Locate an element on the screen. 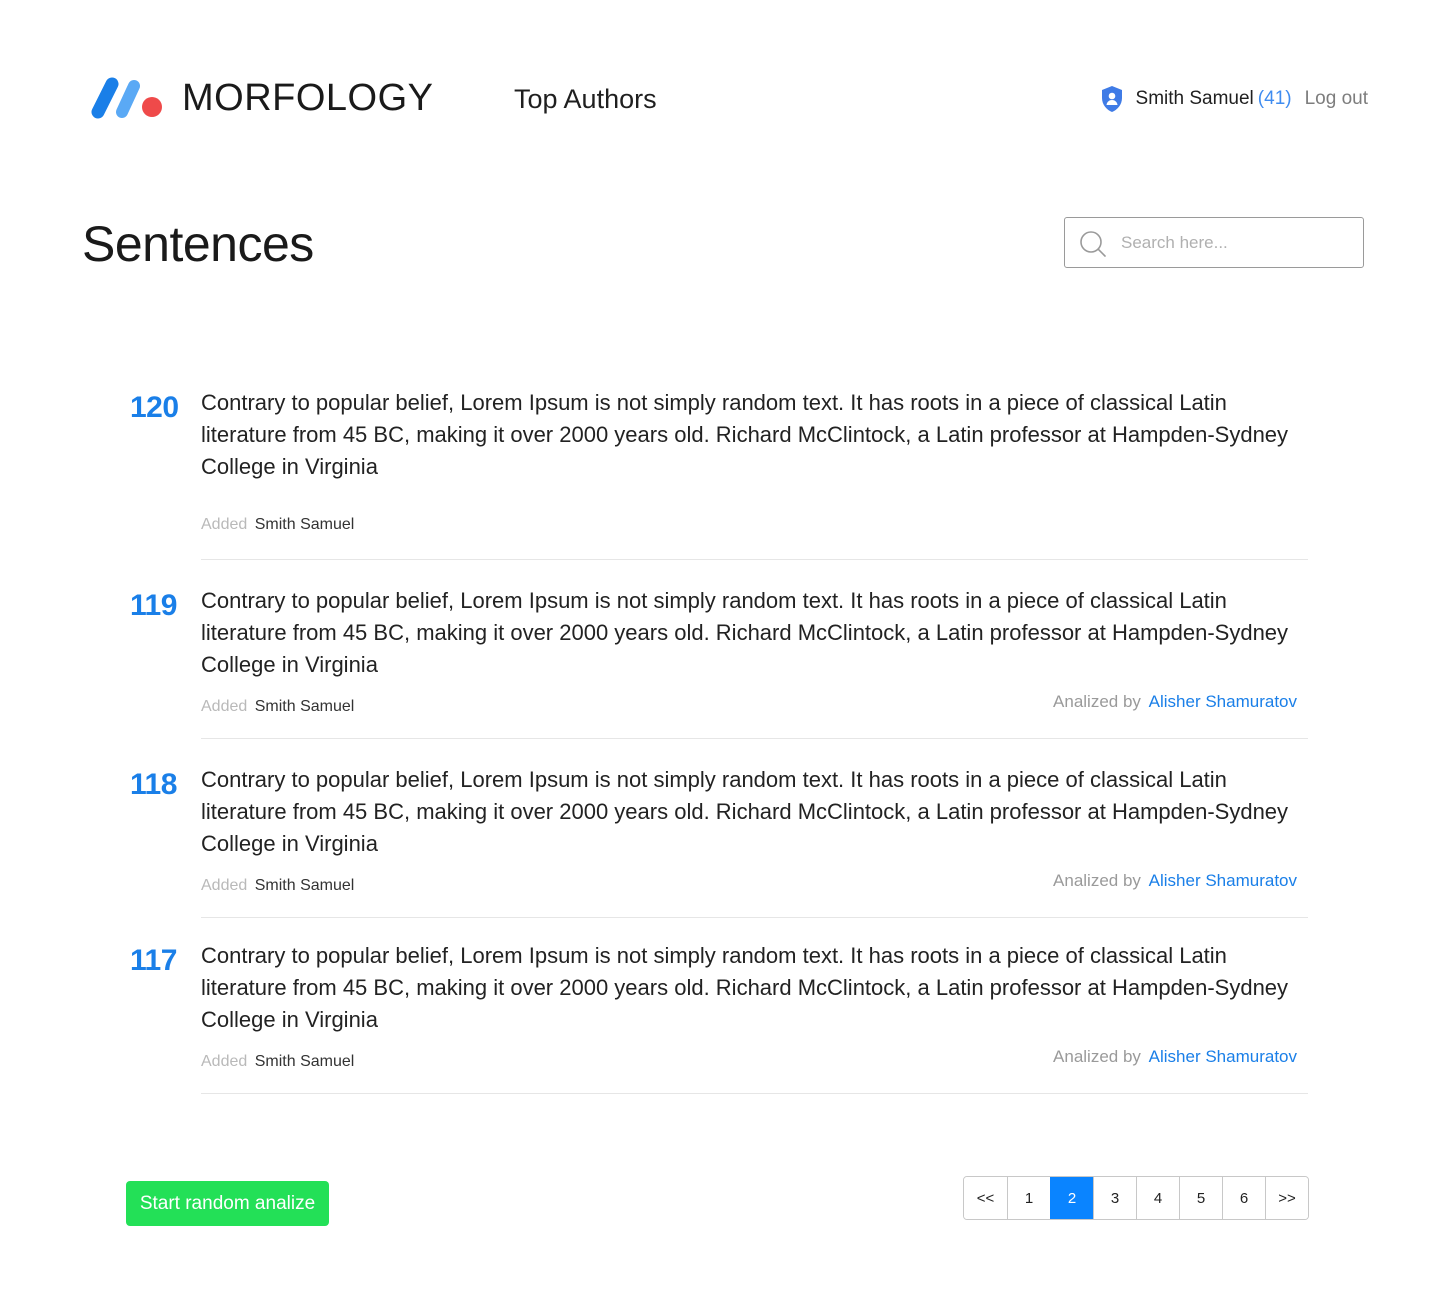 The height and width of the screenshot is (1299, 1440). search-input is located at coordinates (1239, 242).